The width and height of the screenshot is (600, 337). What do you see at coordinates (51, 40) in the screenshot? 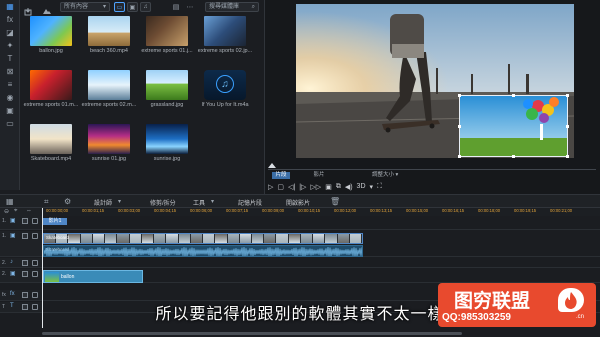
I see `media-item: ballon.jpg` at bounding box center [51, 40].